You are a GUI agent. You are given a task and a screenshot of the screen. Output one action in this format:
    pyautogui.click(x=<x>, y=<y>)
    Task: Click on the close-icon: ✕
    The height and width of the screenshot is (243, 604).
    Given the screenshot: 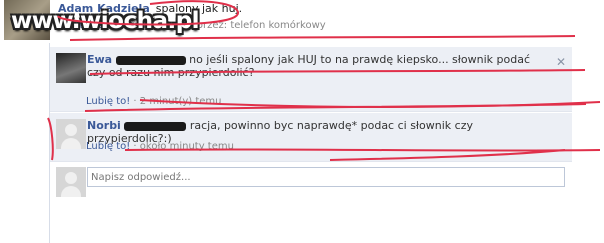 What is the action you would take?
    pyautogui.click(x=561, y=62)
    